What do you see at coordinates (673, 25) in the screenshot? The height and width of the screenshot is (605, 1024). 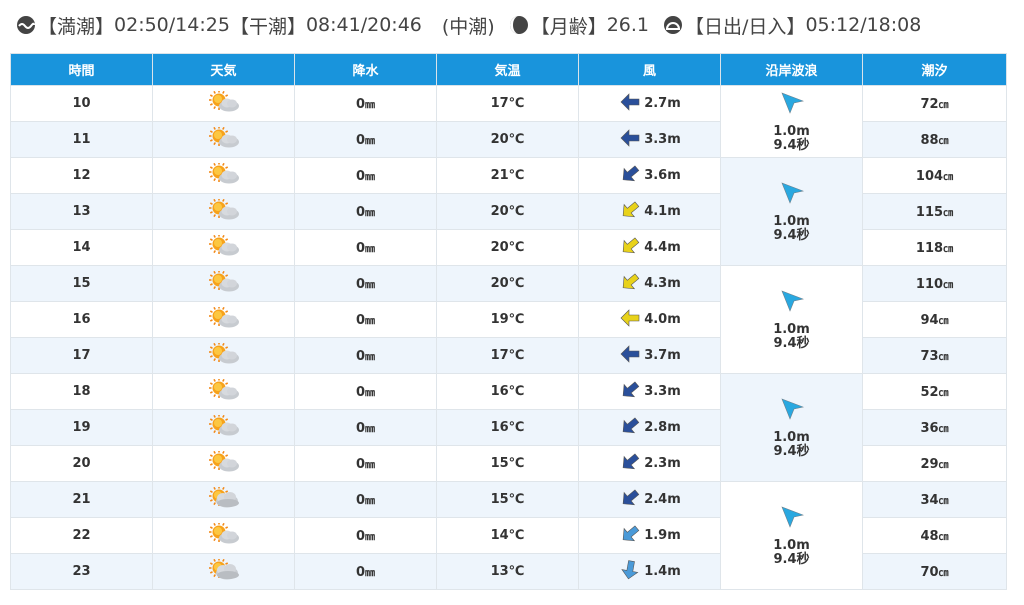 I see `sunrise-icon` at bounding box center [673, 25].